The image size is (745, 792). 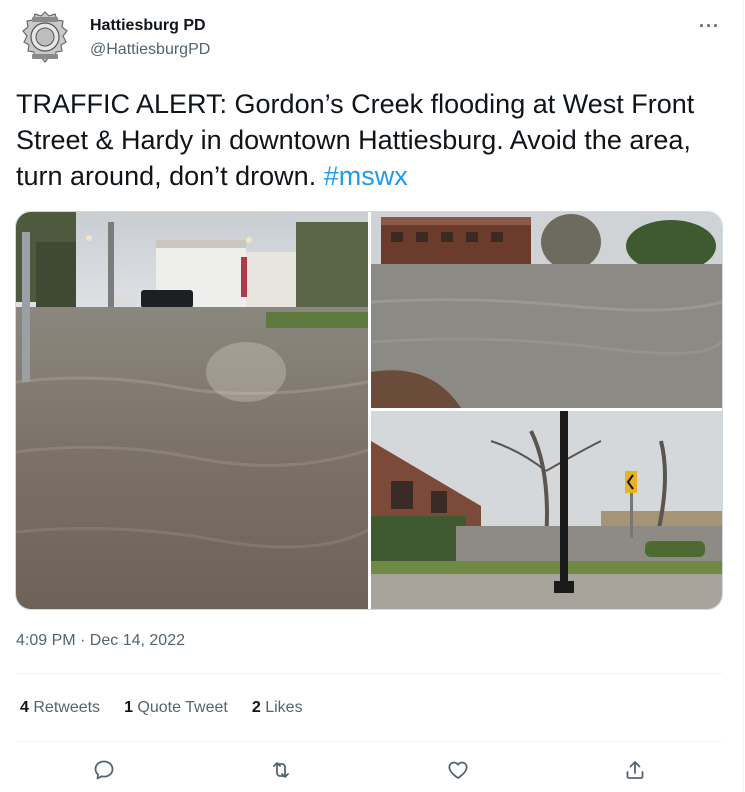 What do you see at coordinates (372, 40) in the screenshot?
I see `tweet-header: Hattiesburg PD @HattiesburgPD ···` at bounding box center [372, 40].